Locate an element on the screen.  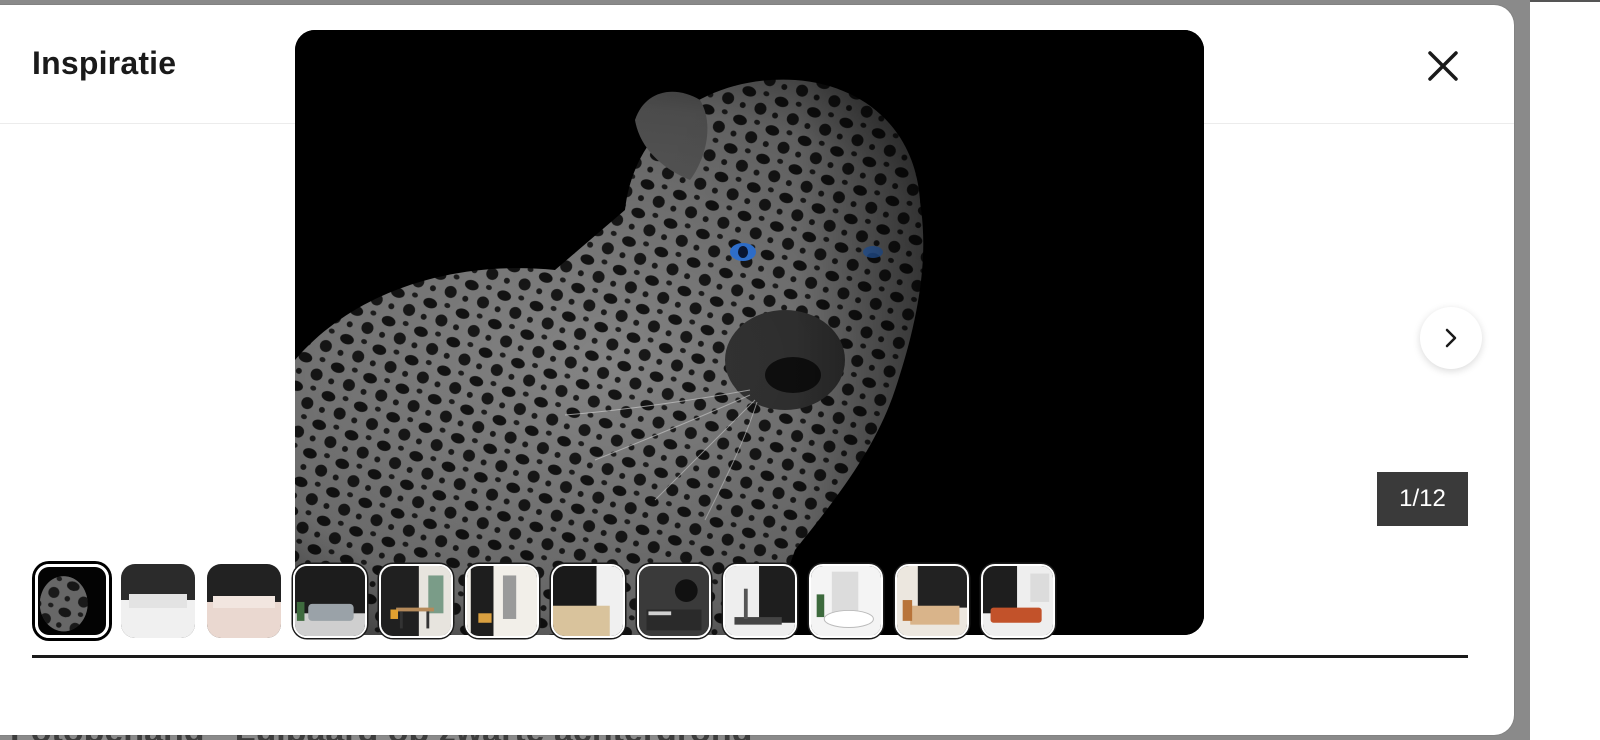
next-button is located at coordinates (1451, 338).